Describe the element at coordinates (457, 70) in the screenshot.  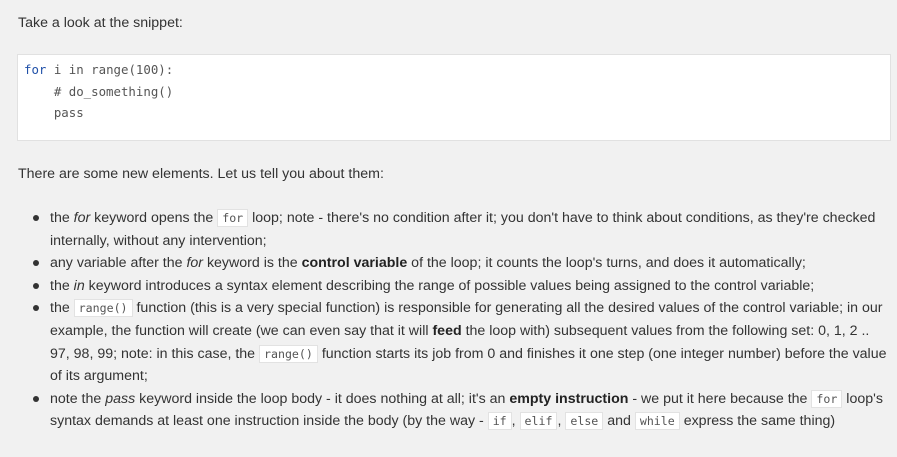
I see `code-line-1: for i in range(100):` at that location.